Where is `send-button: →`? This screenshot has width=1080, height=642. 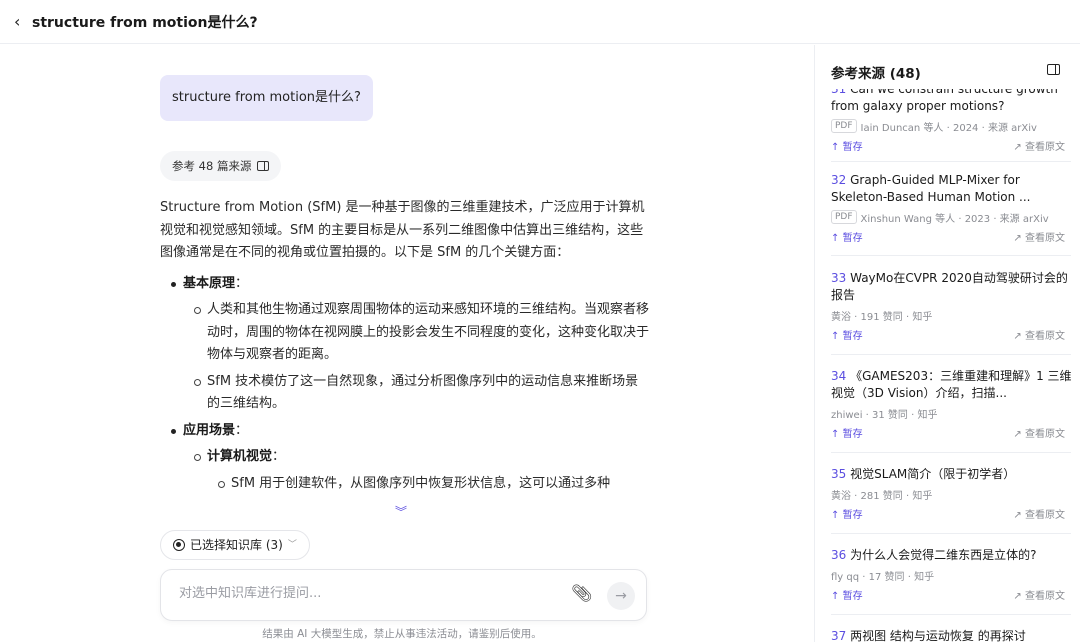 send-button: → is located at coordinates (621, 596).